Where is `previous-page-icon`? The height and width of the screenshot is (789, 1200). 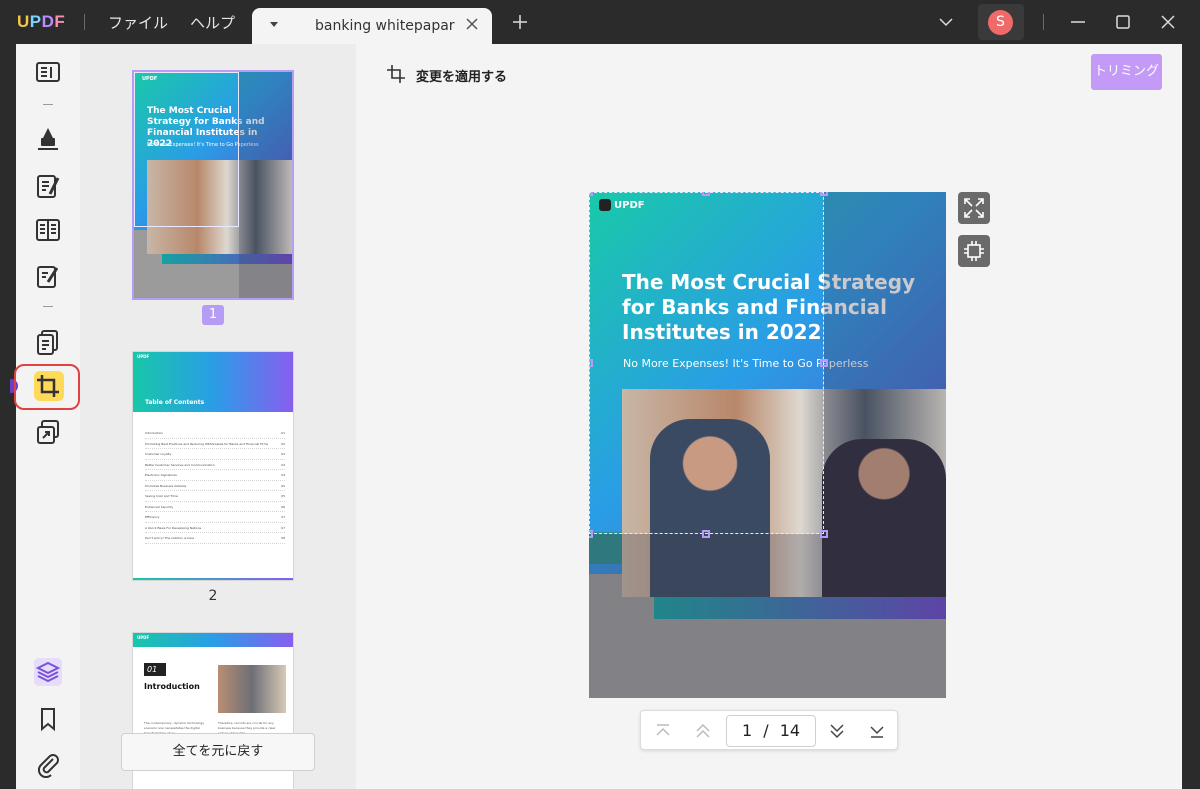 previous-page-icon is located at coordinates (703, 731).